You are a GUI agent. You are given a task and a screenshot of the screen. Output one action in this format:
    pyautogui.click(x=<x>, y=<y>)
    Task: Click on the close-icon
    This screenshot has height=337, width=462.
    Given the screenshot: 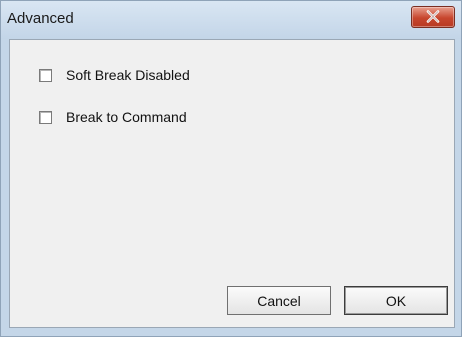 What is the action you would take?
    pyautogui.click(x=433, y=16)
    